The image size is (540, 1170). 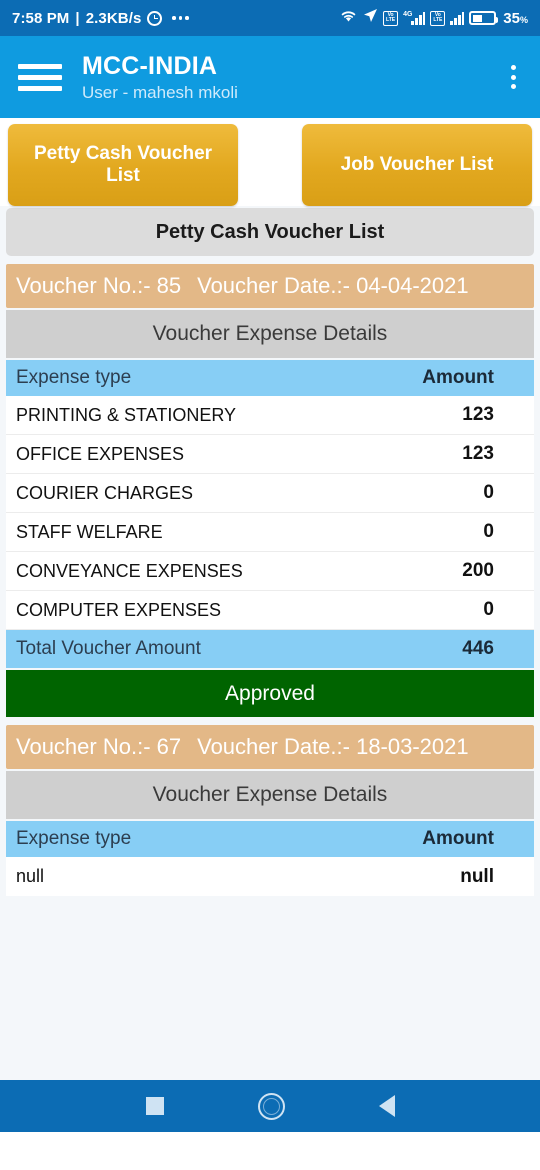 What do you see at coordinates (99, 285) in the screenshot?
I see `voucher-number: Voucher No.:- 85` at bounding box center [99, 285].